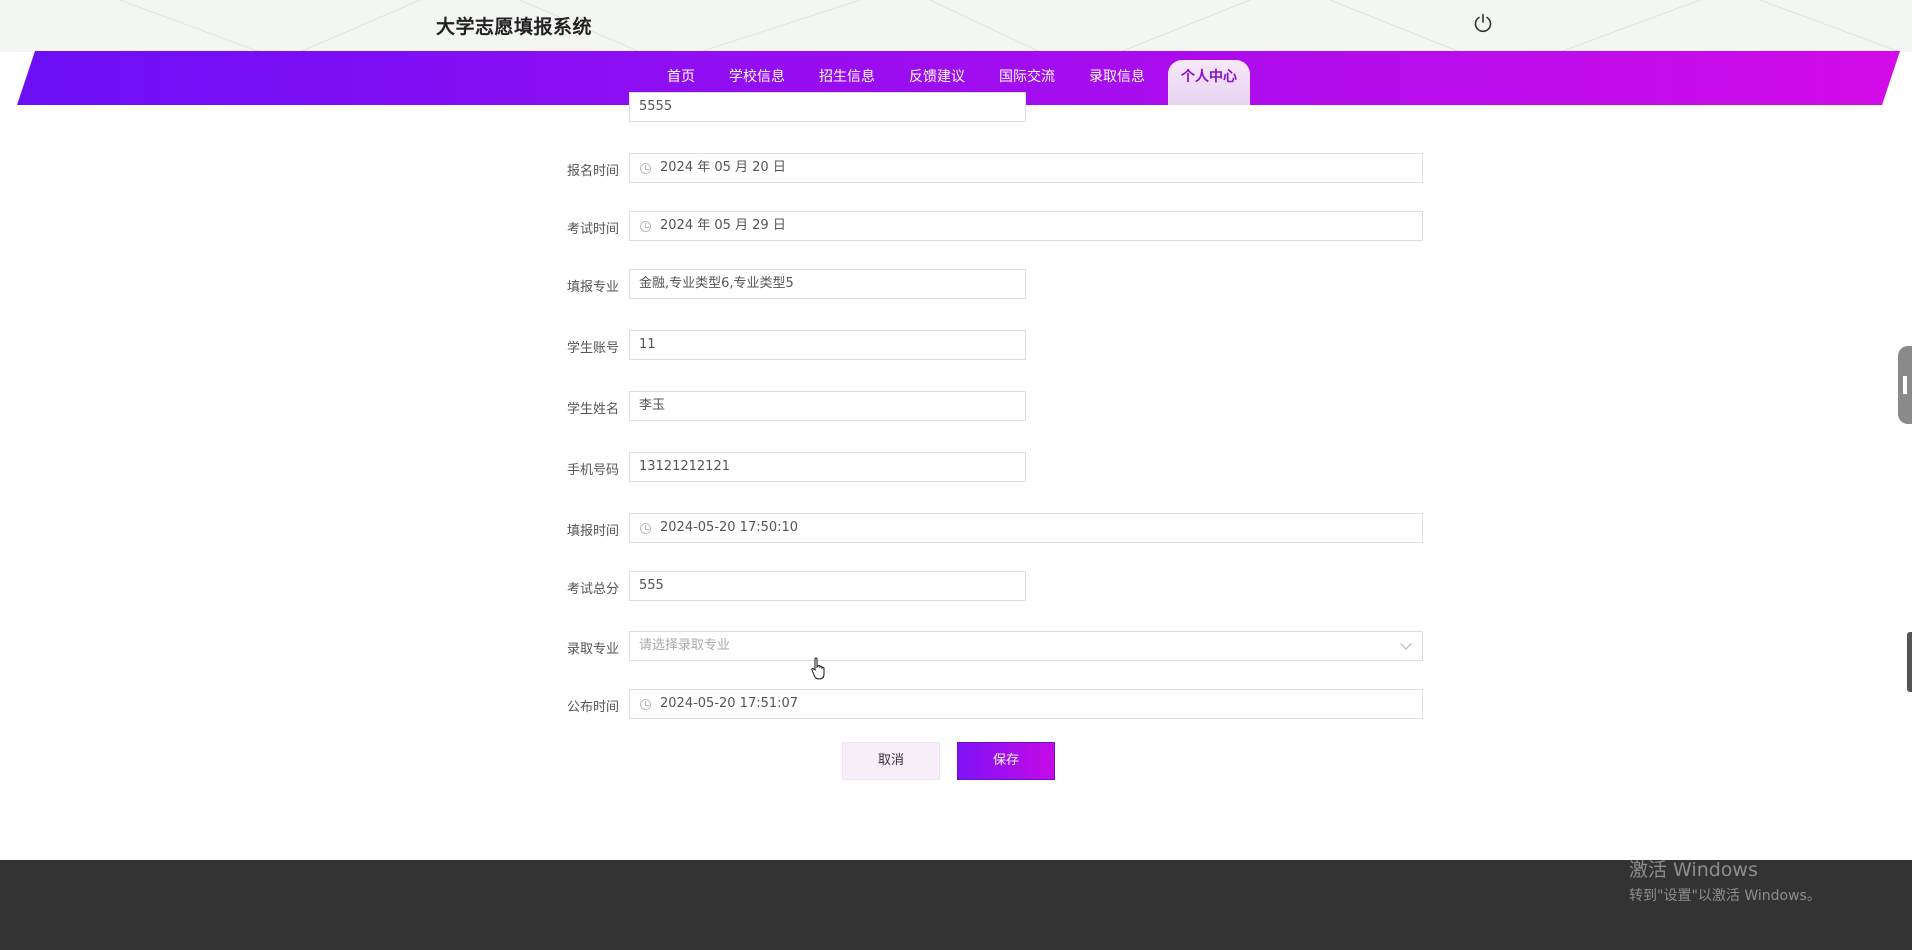 This screenshot has width=1912, height=950. I want to click on form-row-publish-time: 公布时间 2024-05-20 17:51:07, so click(995, 705).